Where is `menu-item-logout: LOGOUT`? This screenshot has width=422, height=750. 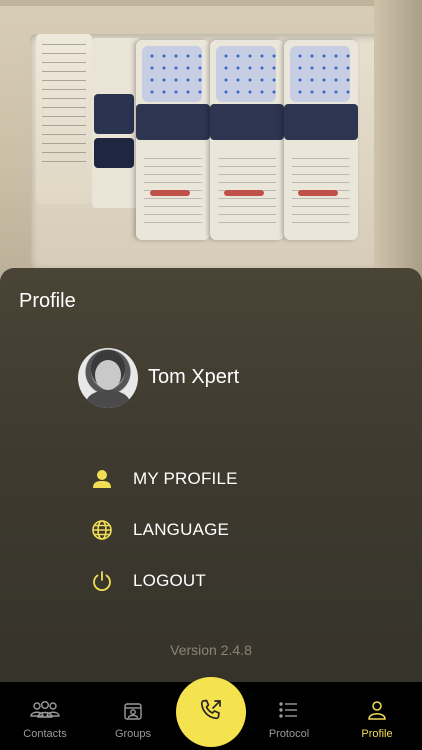
menu-item-logout: LOGOUT is located at coordinates (148, 581).